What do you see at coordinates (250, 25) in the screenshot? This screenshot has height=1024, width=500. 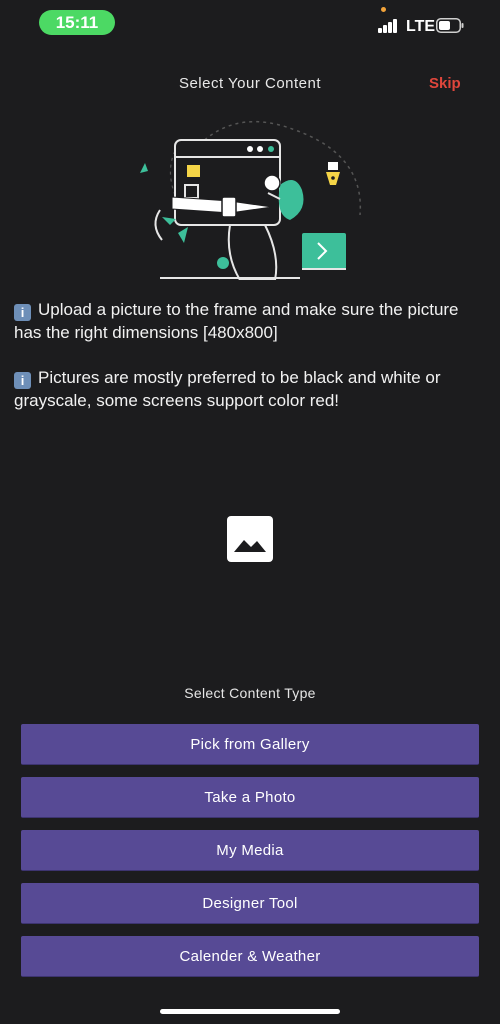 I see `status-bar: 15:11 LTE` at bounding box center [250, 25].